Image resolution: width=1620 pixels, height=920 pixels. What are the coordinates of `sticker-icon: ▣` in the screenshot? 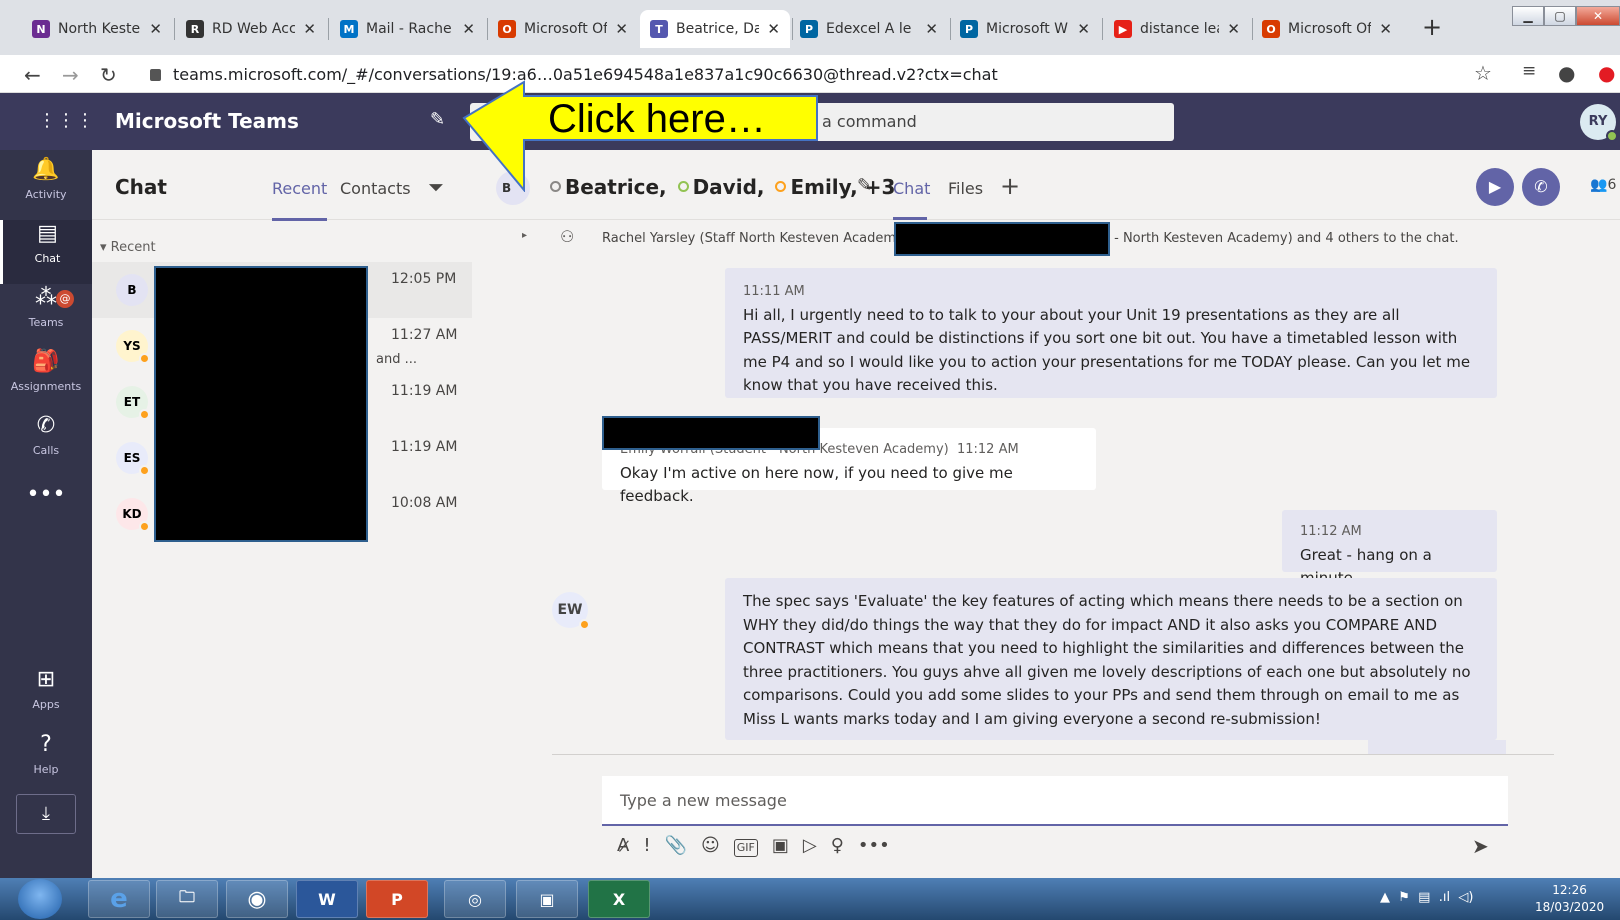 It's located at (780, 850).